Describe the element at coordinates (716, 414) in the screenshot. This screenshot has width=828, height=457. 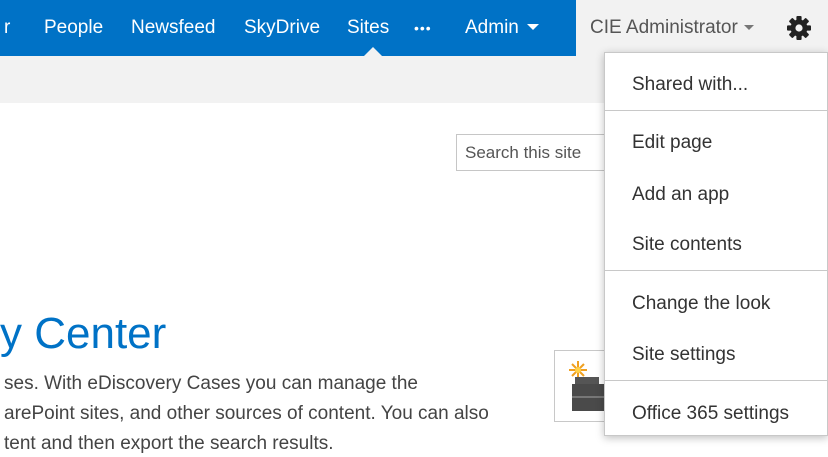
I see `menu-item-office-365-settings: Office 365 settings` at that location.